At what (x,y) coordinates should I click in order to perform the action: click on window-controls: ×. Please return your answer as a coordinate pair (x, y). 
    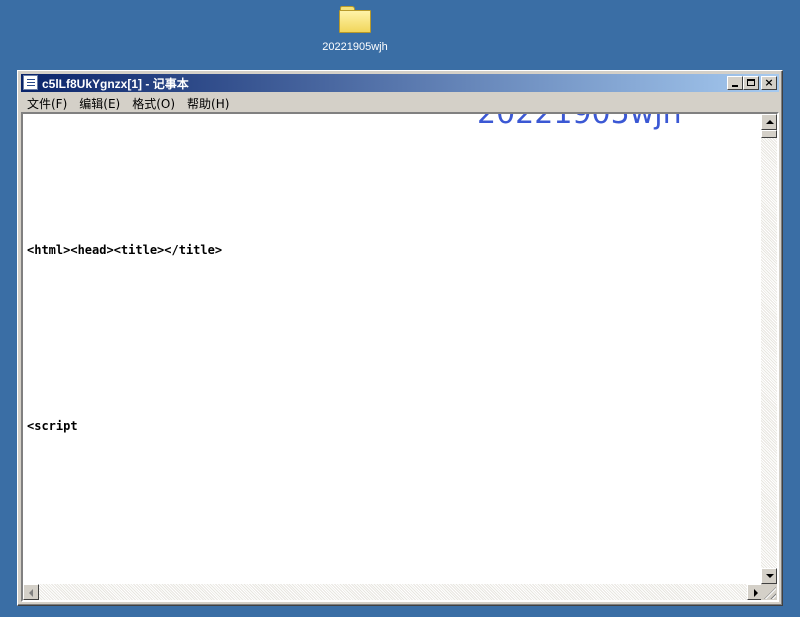
    Looking at the image, I should click on (752, 83).